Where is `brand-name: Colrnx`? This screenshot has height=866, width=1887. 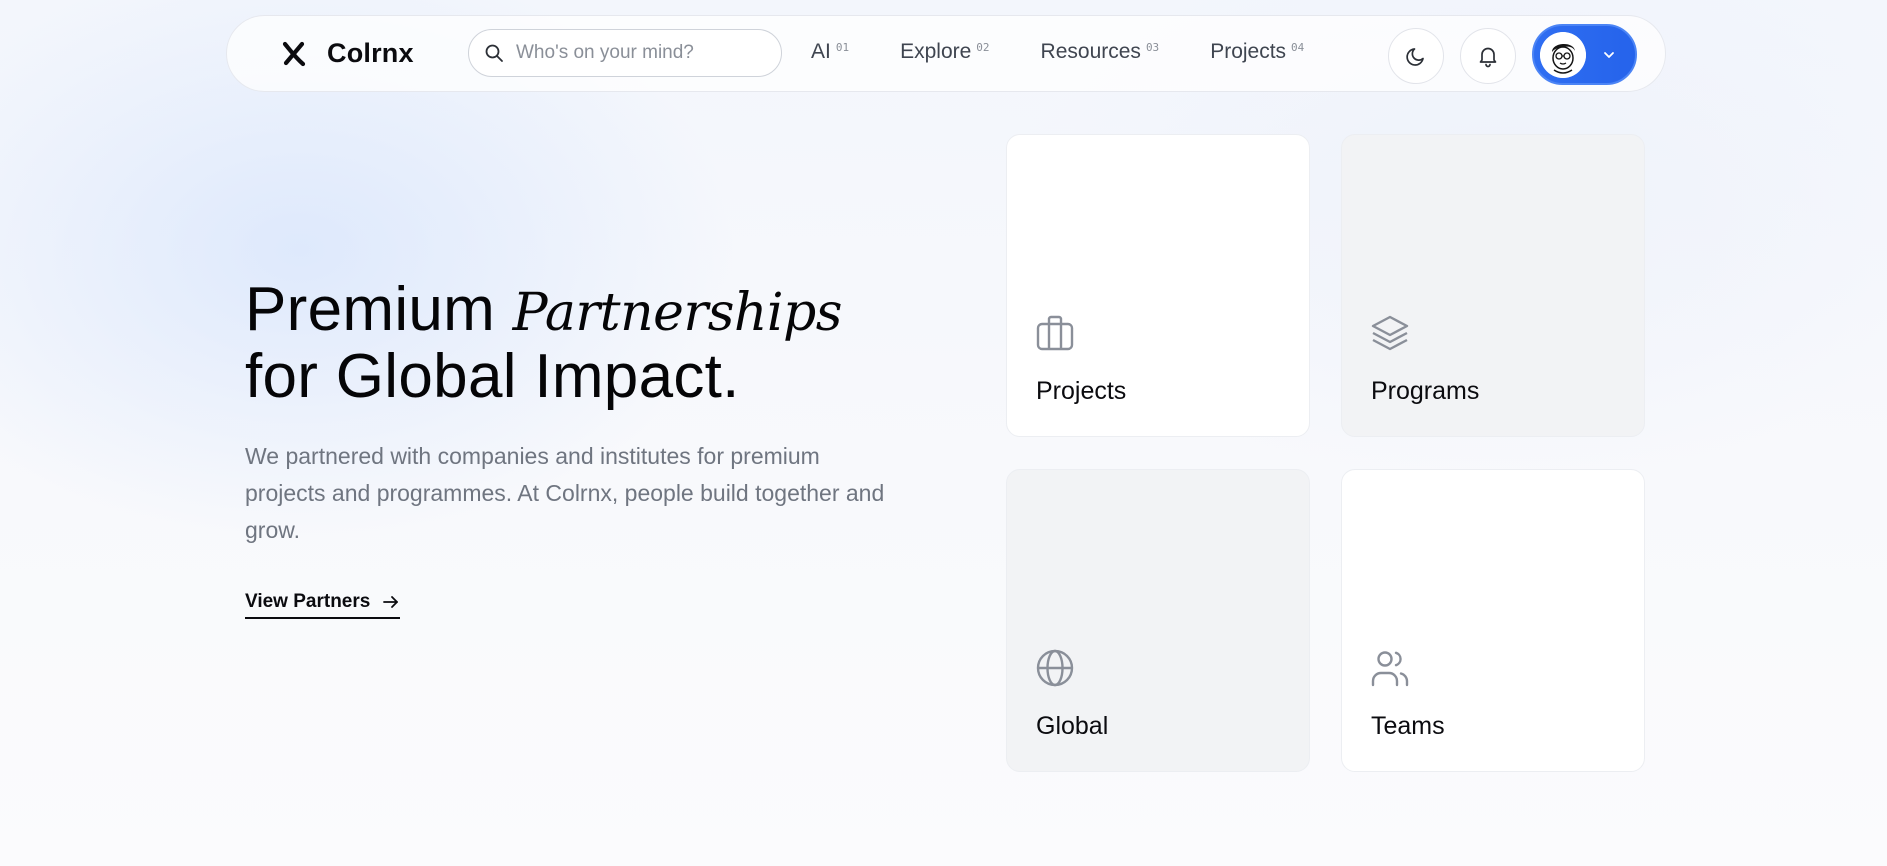
brand-name: Colrnx is located at coordinates (370, 53).